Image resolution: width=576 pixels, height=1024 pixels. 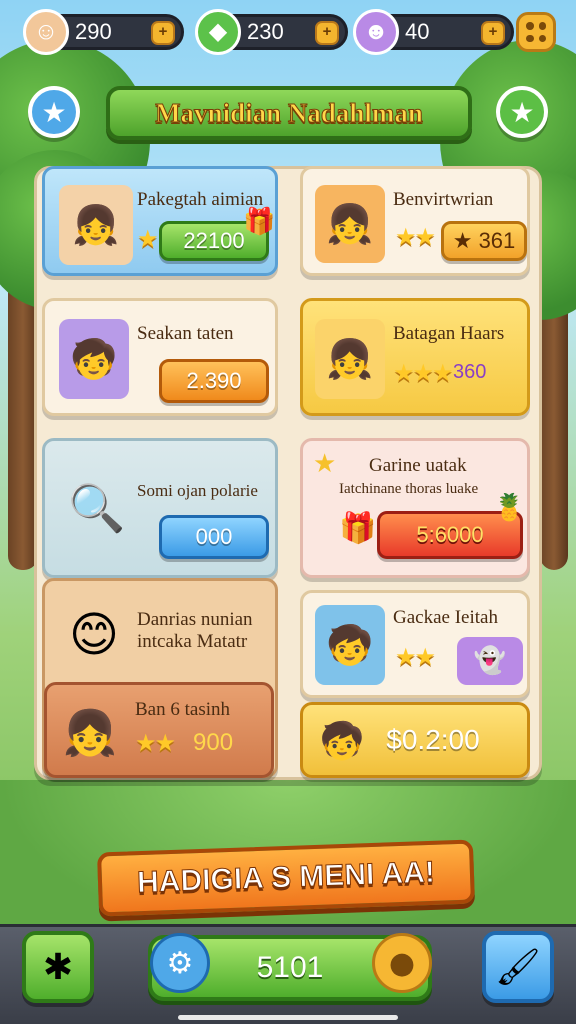 I want to click on add-tokens-icon: +, so click(x=493, y=33).